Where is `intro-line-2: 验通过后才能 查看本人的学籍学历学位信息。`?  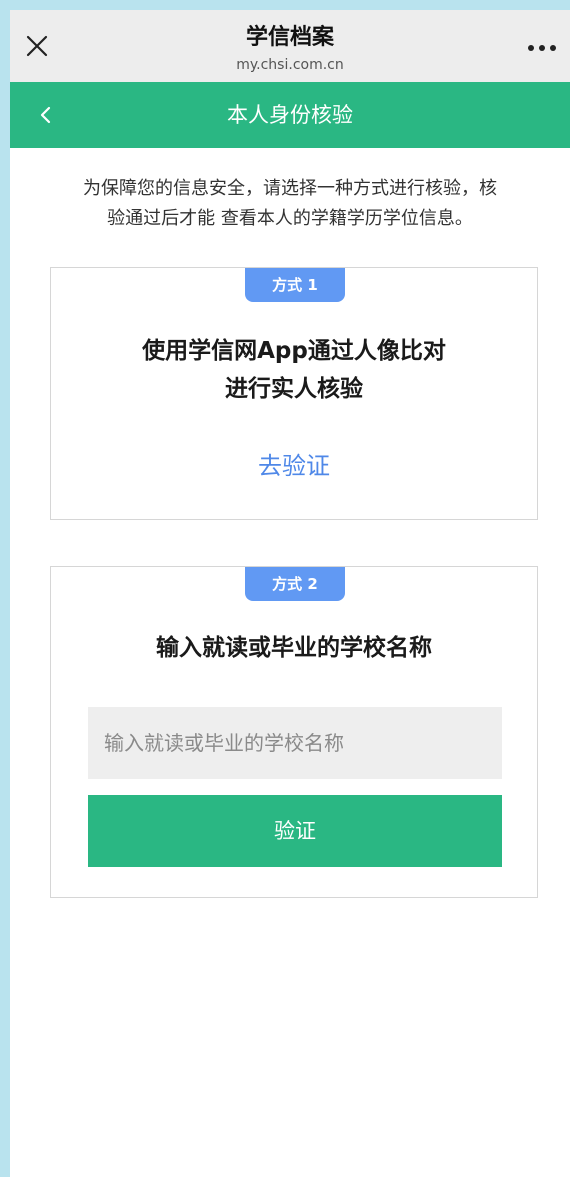
intro-line-2: 验通过后才能 查看本人的学籍学历学位信息。 is located at coordinates (290, 218).